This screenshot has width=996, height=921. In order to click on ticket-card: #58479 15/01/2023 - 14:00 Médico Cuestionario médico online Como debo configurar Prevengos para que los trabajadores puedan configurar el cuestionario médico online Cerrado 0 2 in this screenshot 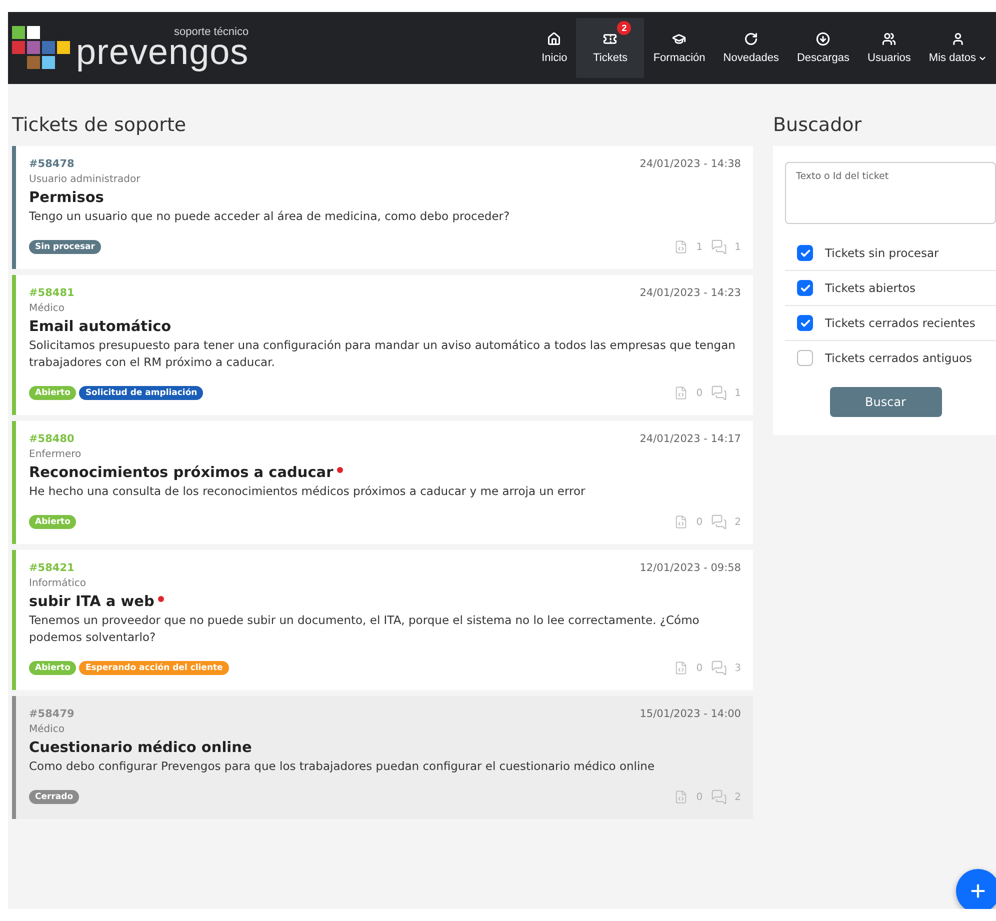, I will do `click(382, 757)`.